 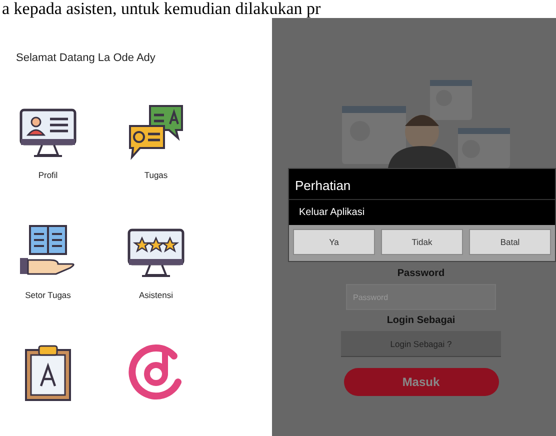 What do you see at coordinates (422, 242) in the screenshot?
I see `dialog-button: Tidak` at bounding box center [422, 242].